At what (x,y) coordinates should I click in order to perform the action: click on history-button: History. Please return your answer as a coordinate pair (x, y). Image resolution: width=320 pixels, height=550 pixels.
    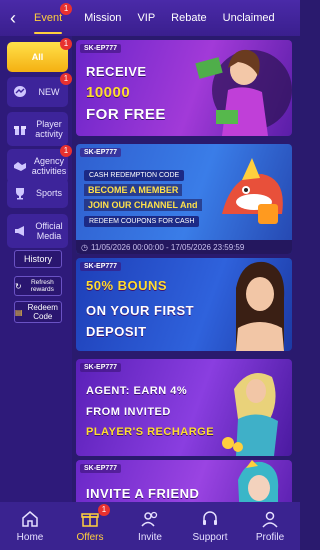
    Looking at the image, I should click on (38, 259).